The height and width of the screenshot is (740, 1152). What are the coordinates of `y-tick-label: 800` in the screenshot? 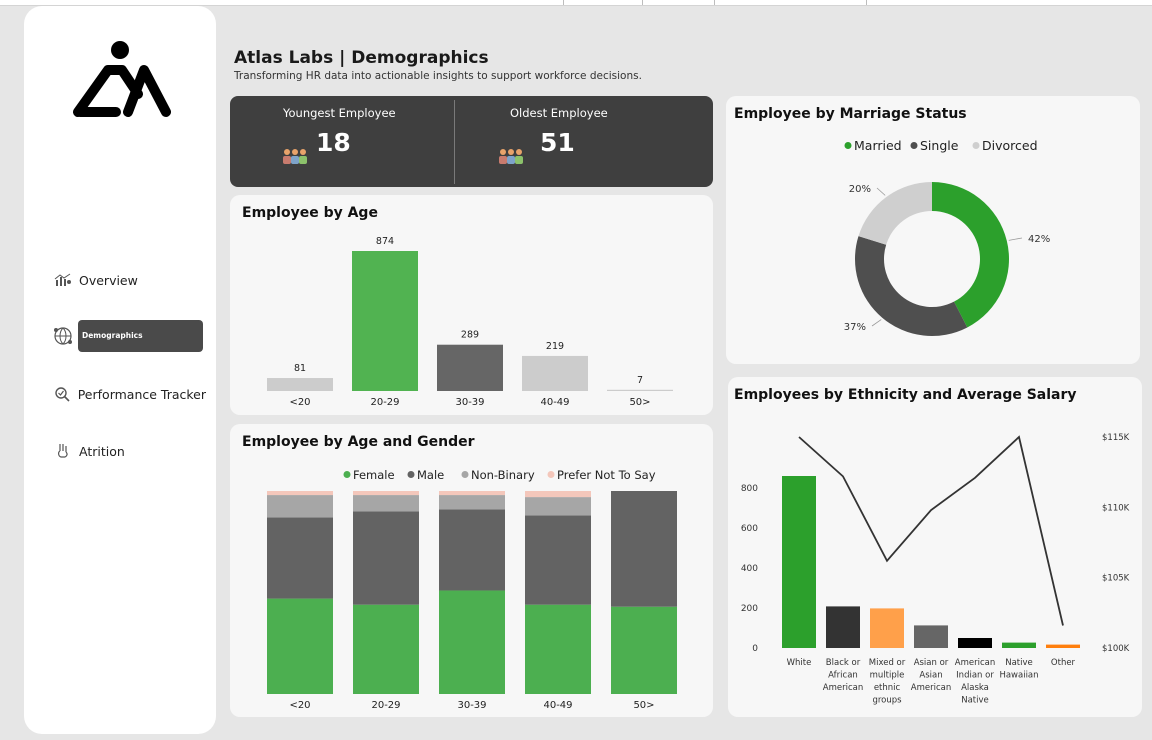 It's located at (749, 489).